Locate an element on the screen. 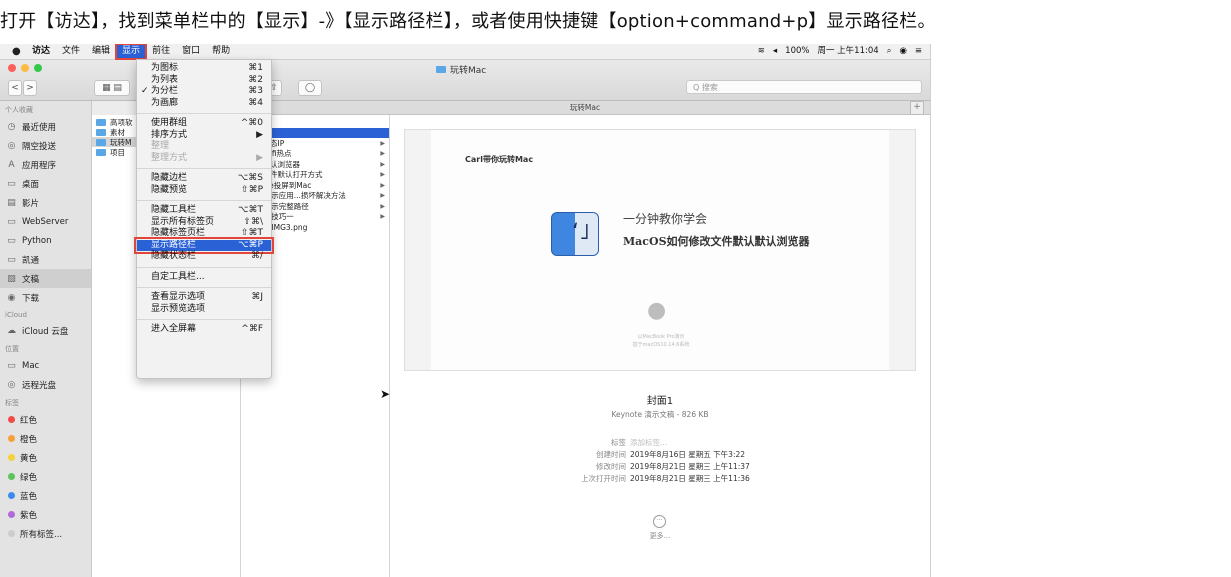  more-icon: ··· is located at coordinates (659, 521).